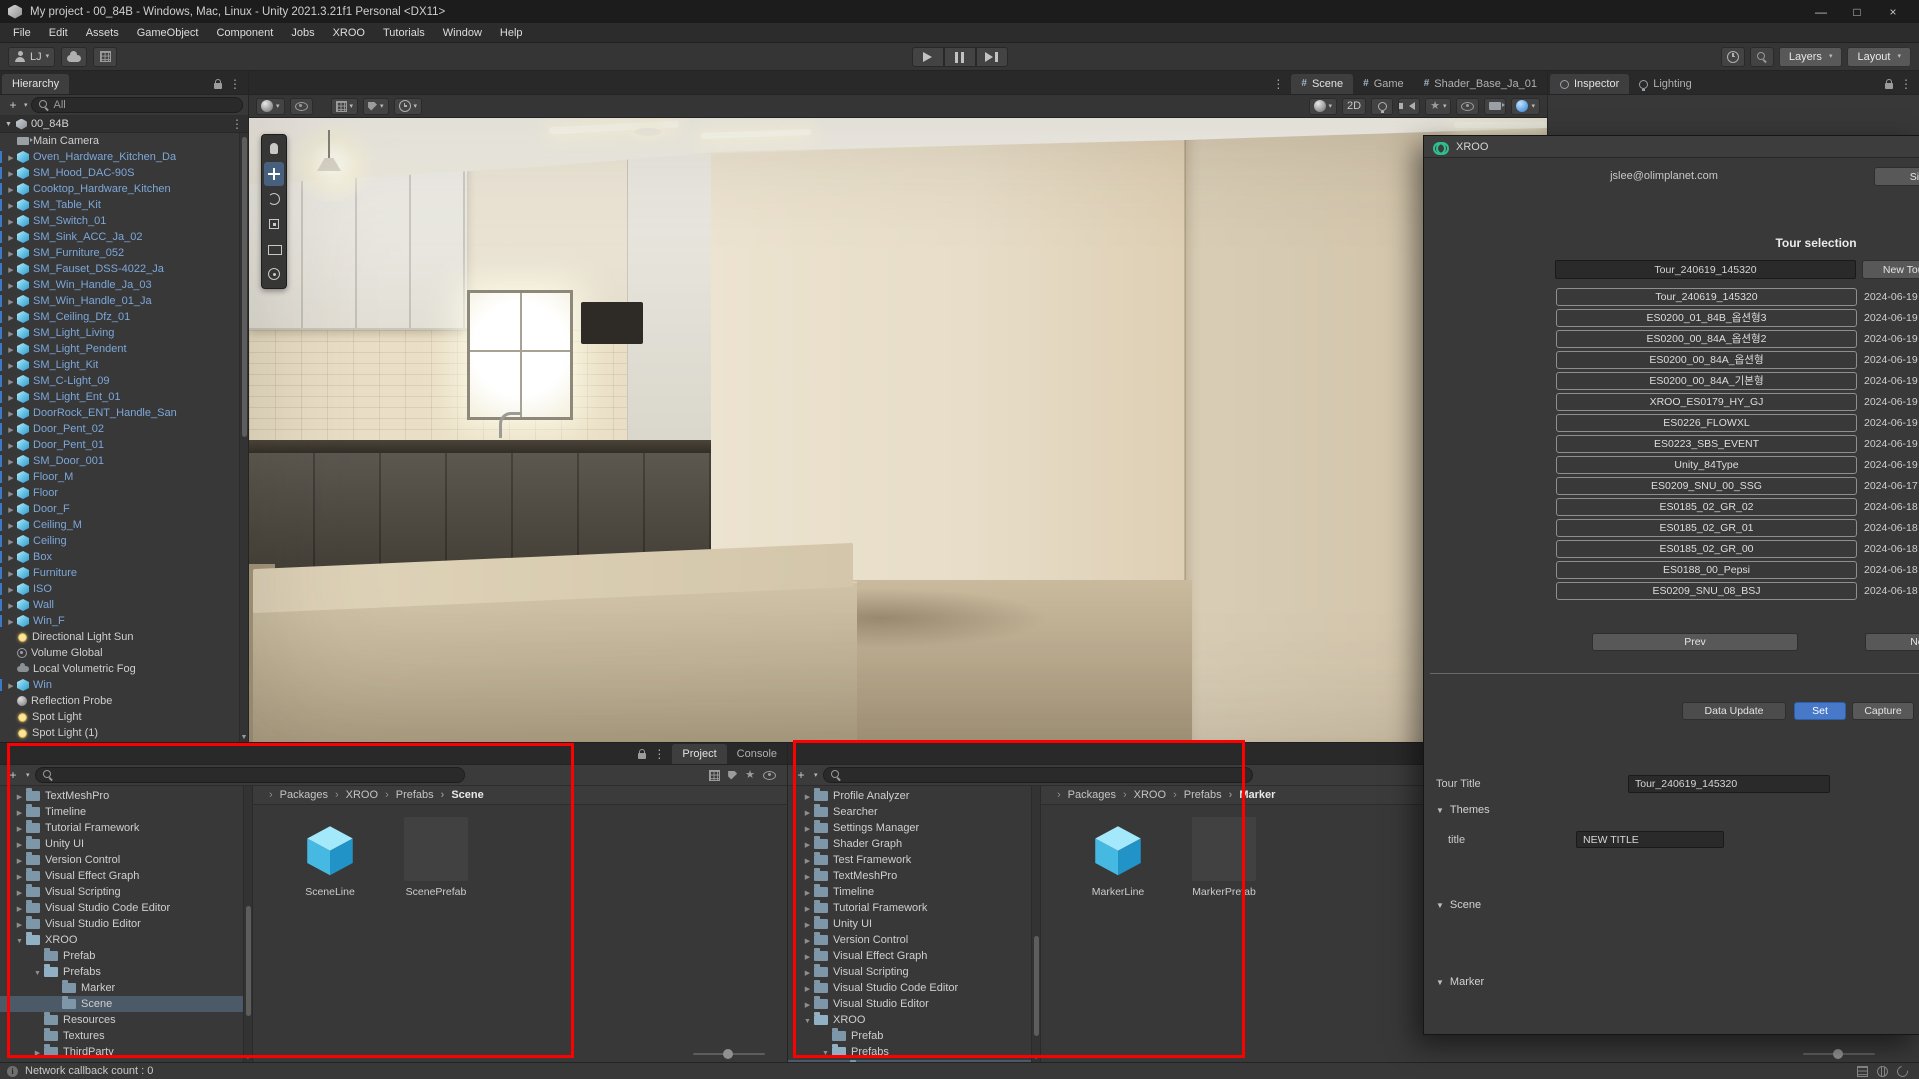  Describe the element at coordinates (124, 141) in the screenshot. I see `hierarchy-item: Main Camera` at that location.